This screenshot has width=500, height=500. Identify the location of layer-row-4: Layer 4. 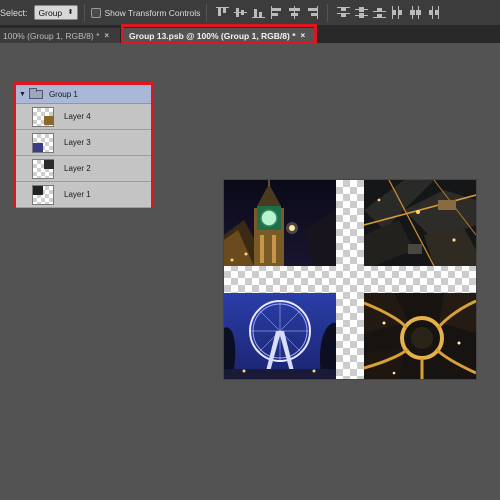
(83, 117).